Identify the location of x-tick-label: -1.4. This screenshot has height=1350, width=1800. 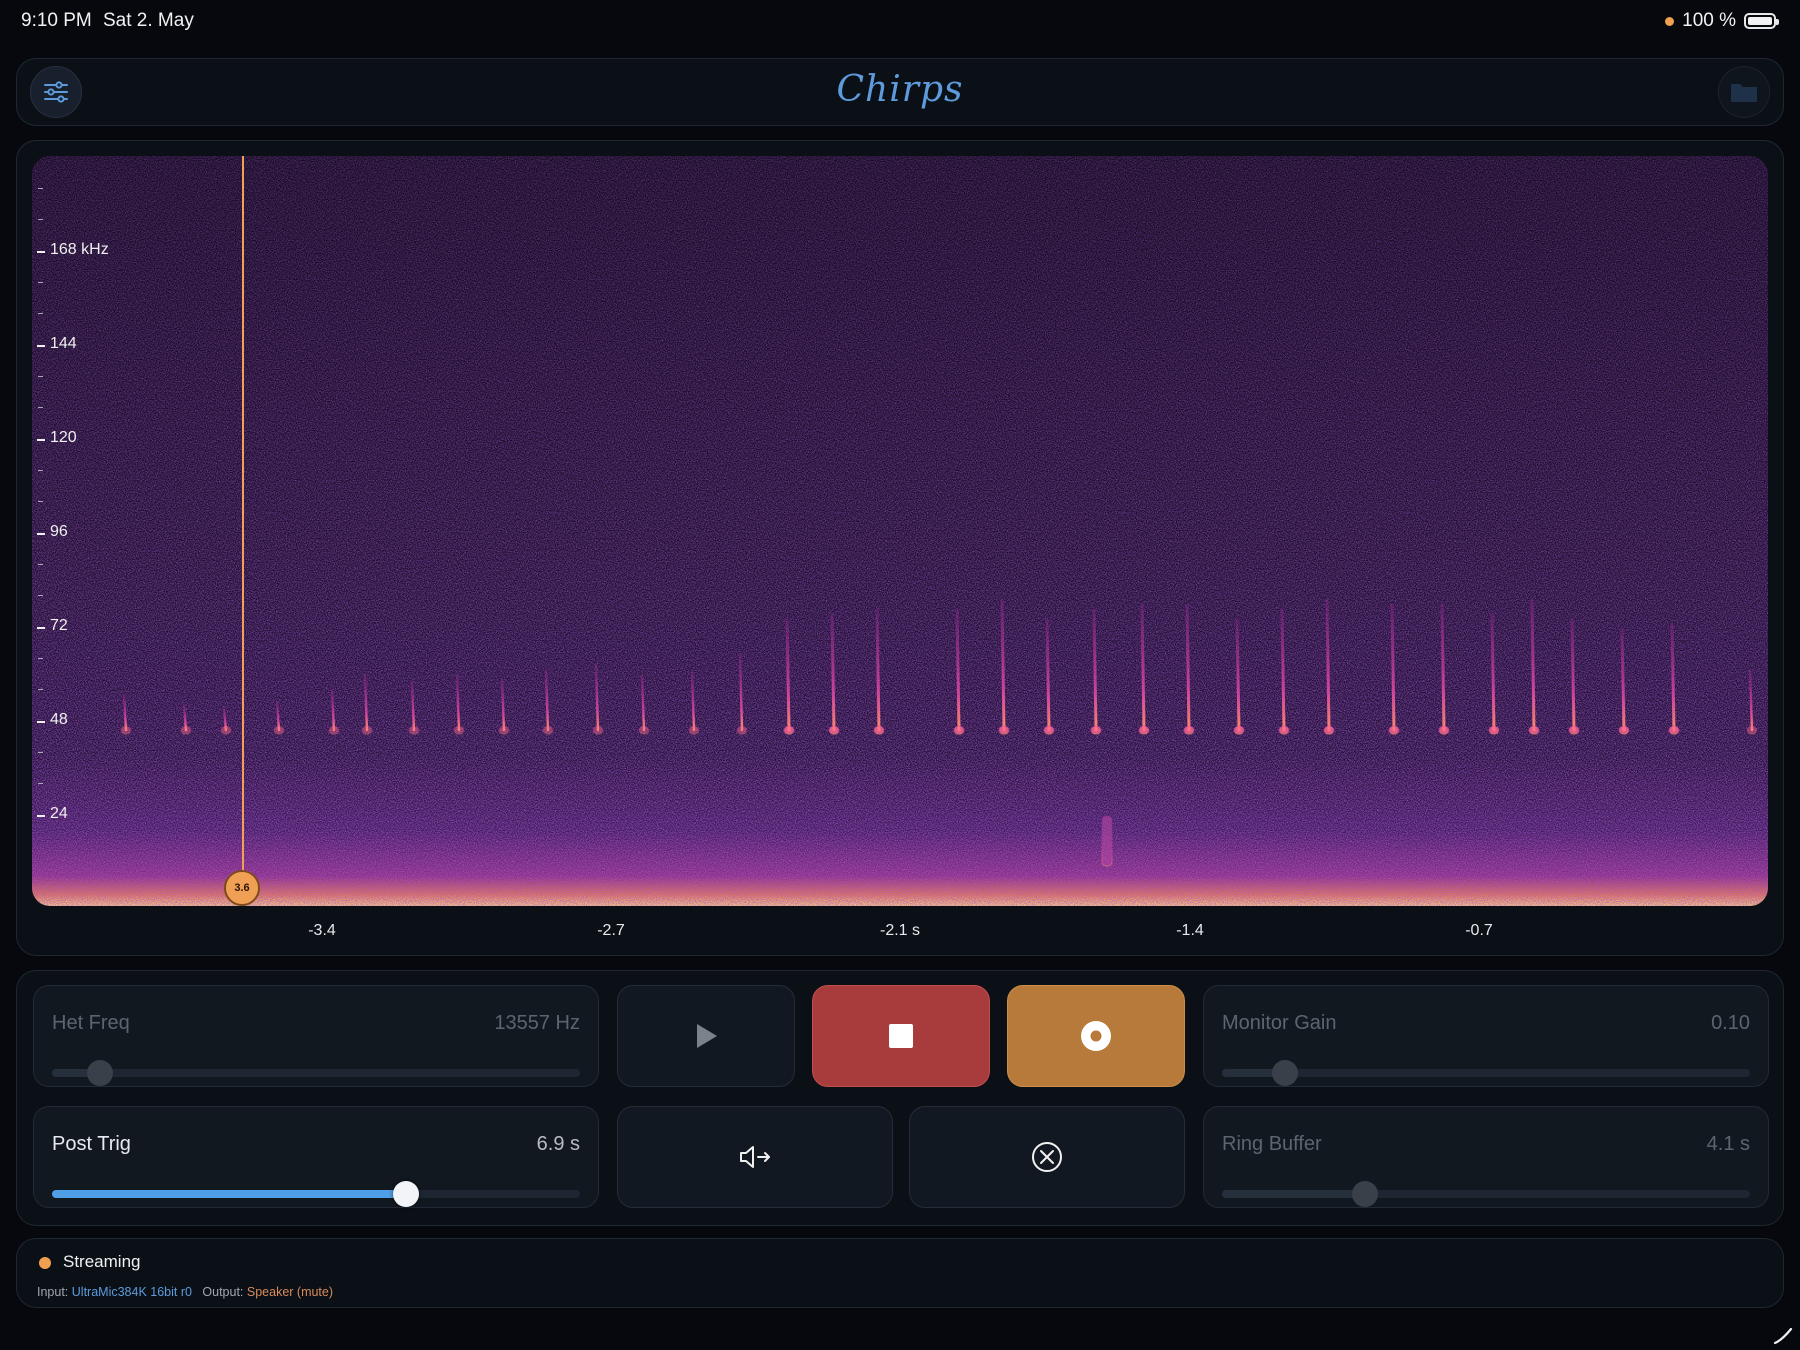
(1190, 930).